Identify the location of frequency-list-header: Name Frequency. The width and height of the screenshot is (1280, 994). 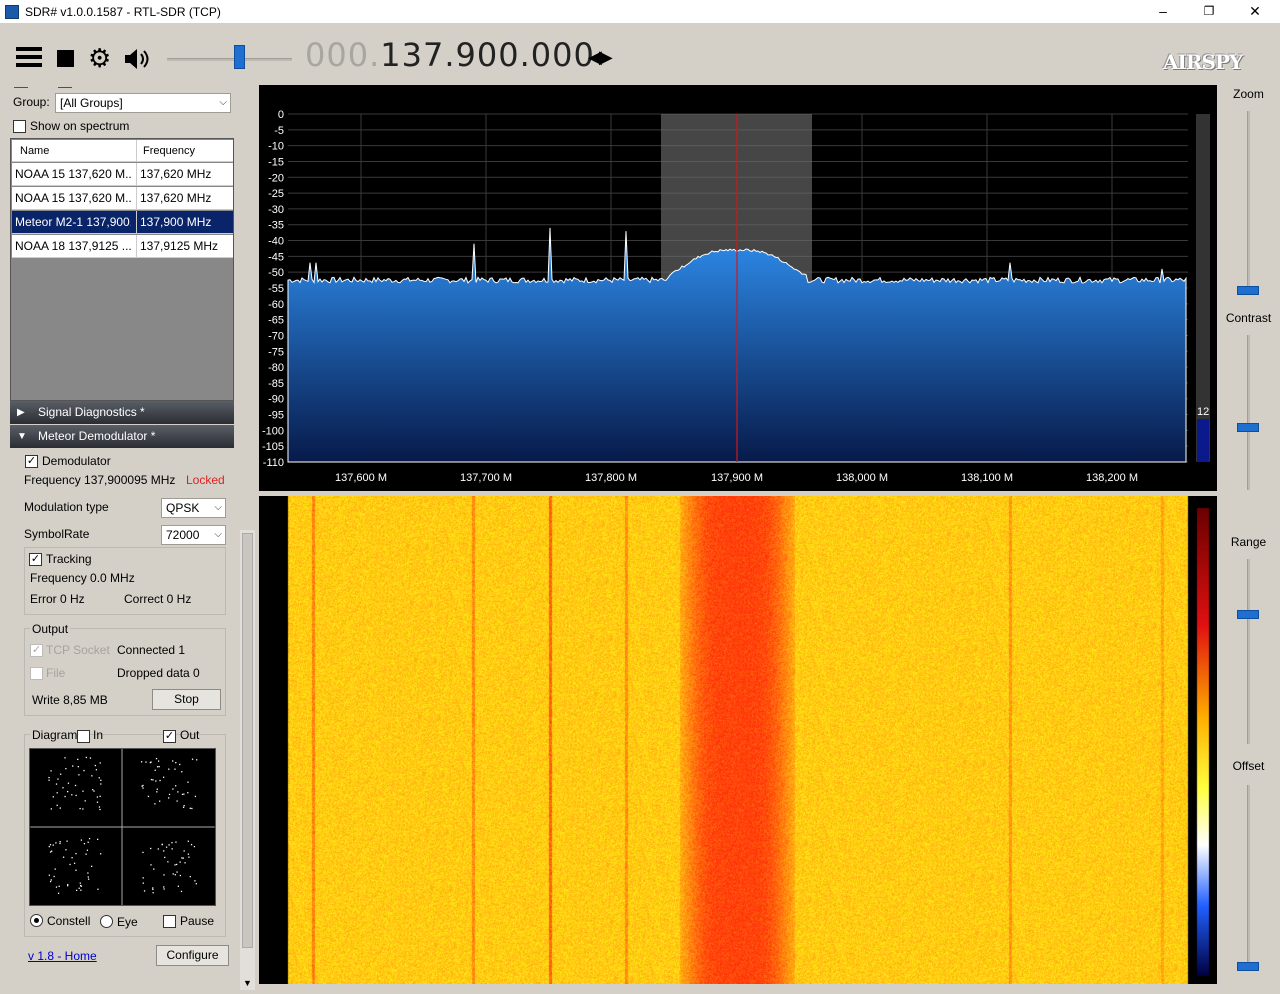
(122, 151).